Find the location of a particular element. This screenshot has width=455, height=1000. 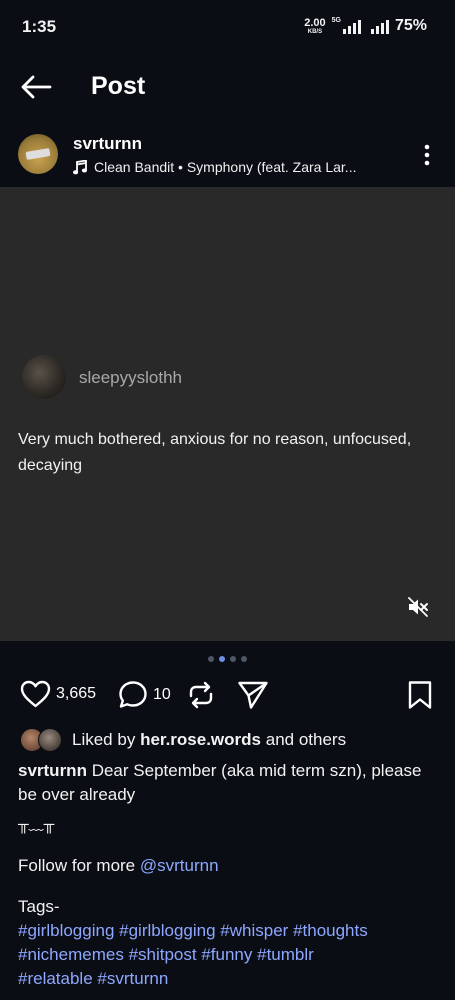

tags-line: #nichememes #shitpost #funny #tumblr is located at coordinates (228, 955).